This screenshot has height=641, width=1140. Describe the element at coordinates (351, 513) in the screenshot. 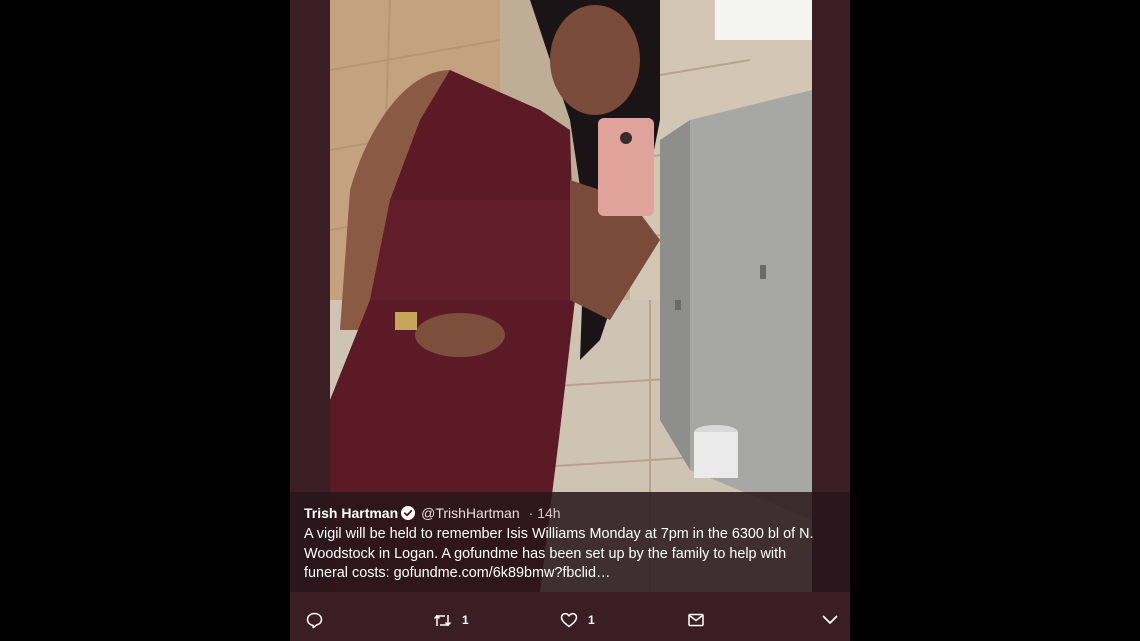

I see `author-name: Trish Hartman` at that location.